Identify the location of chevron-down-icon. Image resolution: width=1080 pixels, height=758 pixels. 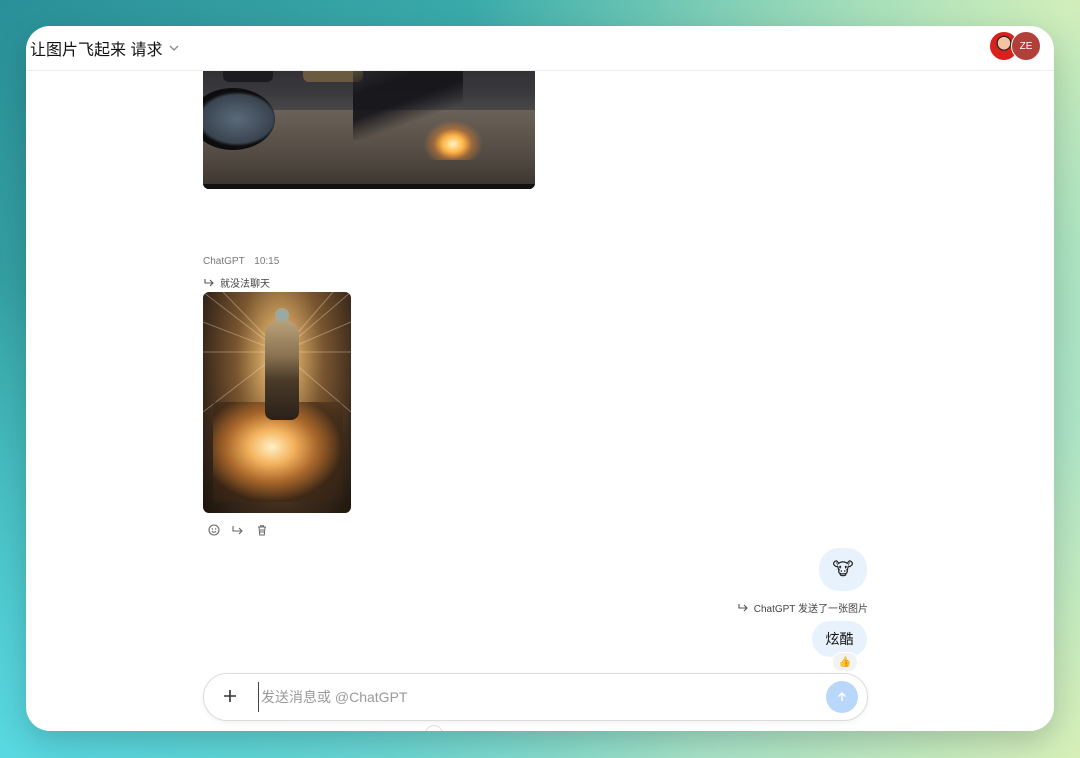
(174, 48).